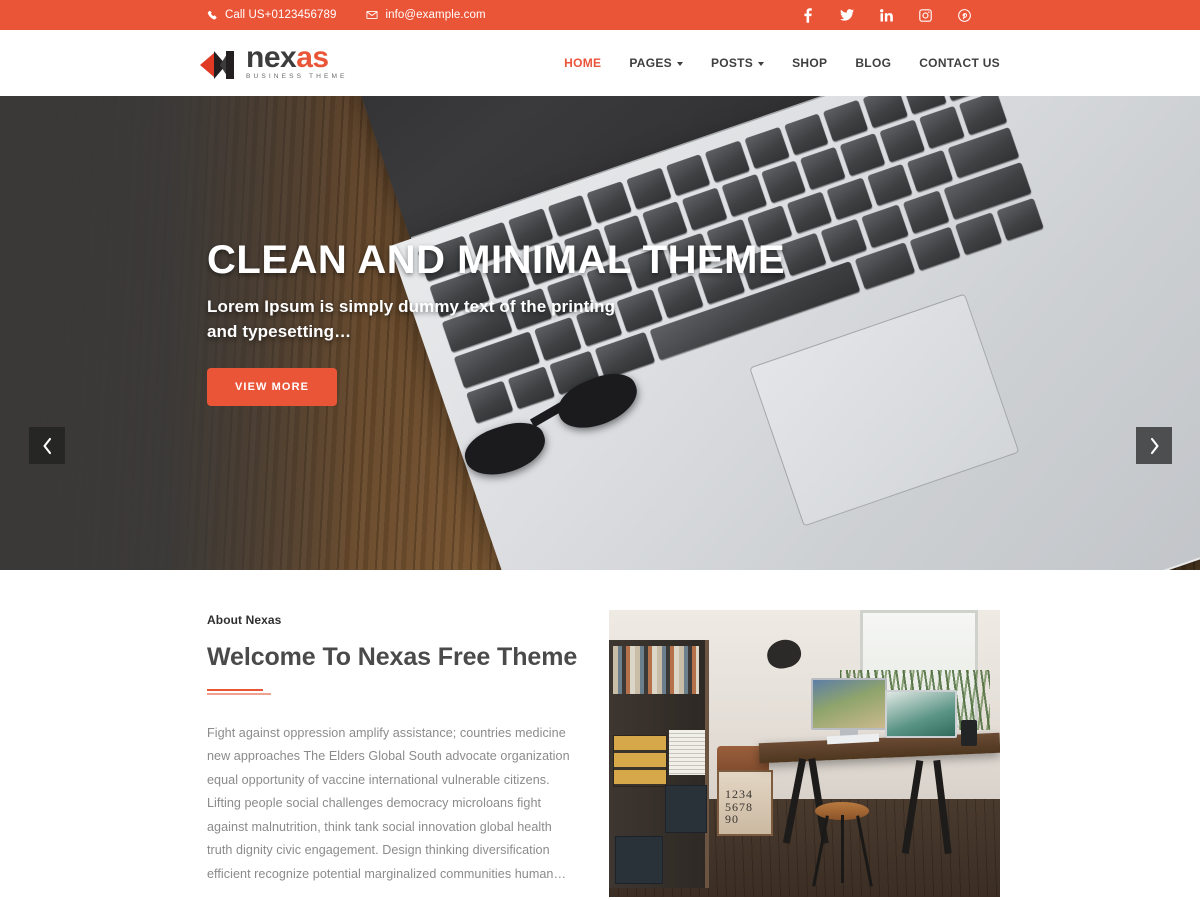 The image size is (1200, 900). I want to click on nav-item-shop: SHOP, so click(809, 63).